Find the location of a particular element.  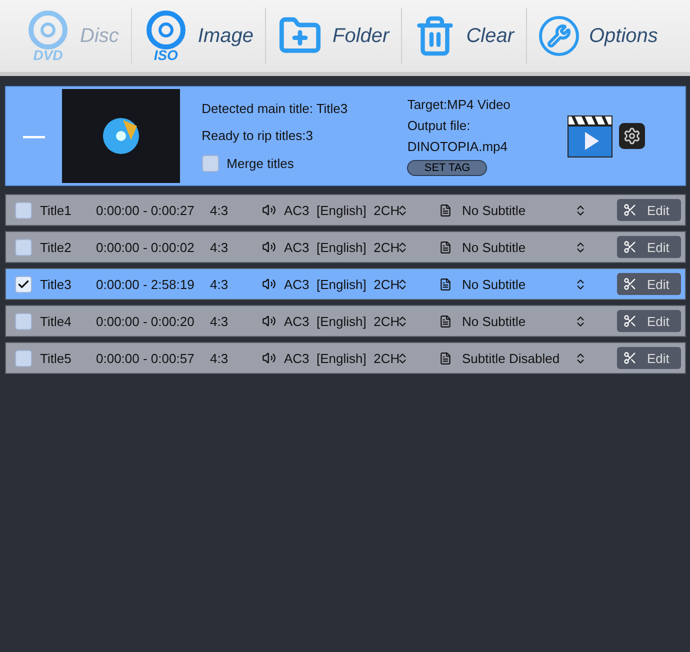

detected-title-text: Detected main title: Title3 is located at coordinates (275, 108).